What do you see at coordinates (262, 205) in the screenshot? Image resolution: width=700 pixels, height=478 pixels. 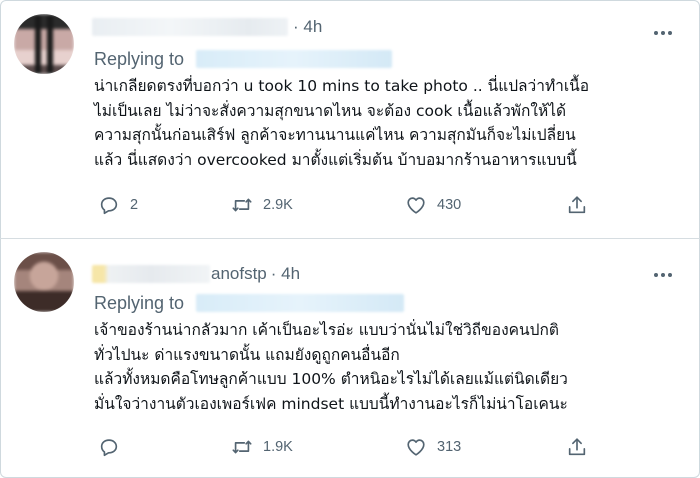 I see `retweet-button: 2.9K` at bounding box center [262, 205].